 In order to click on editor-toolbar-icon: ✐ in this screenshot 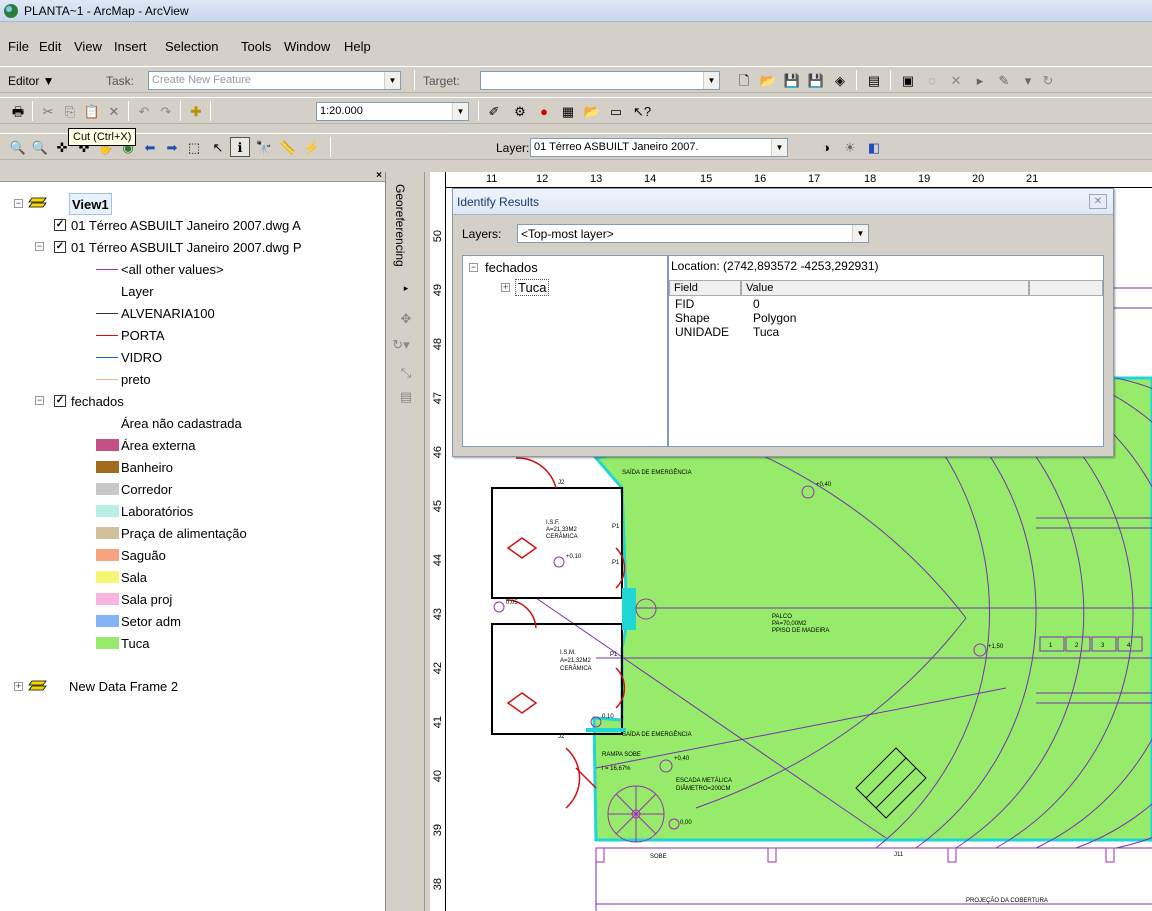, I will do `click(494, 111)`.